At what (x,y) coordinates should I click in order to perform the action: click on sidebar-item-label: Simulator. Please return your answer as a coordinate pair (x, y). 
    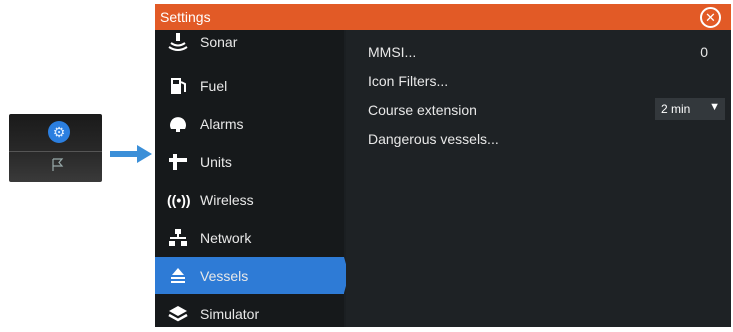
    Looking at the image, I should click on (230, 314).